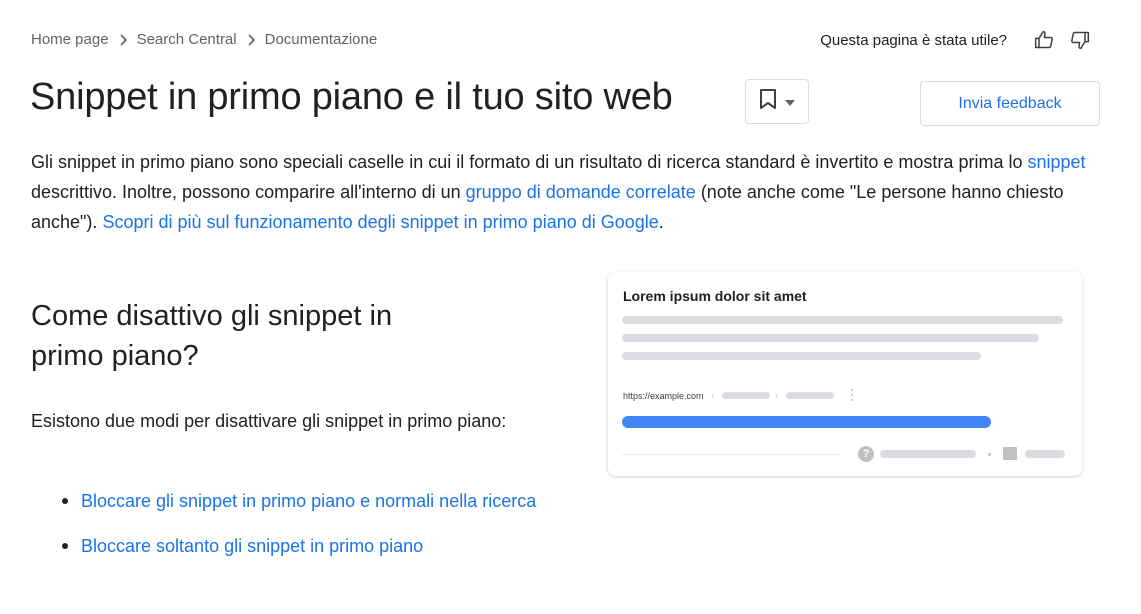  What do you see at coordinates (663, 396) in the screenshot?
I see `illustration-url: https://example.com` at bounding box center [663, 396].